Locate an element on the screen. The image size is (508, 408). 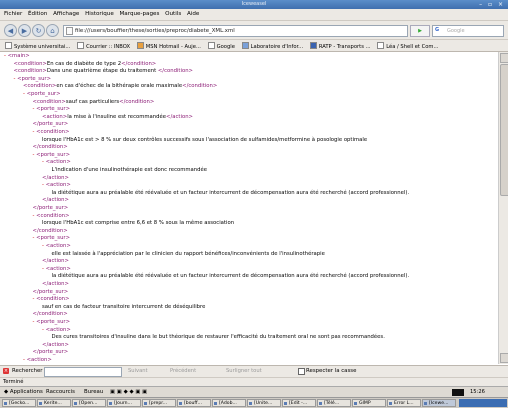
menu-edition: Édition is located at coordinates (37, 14).